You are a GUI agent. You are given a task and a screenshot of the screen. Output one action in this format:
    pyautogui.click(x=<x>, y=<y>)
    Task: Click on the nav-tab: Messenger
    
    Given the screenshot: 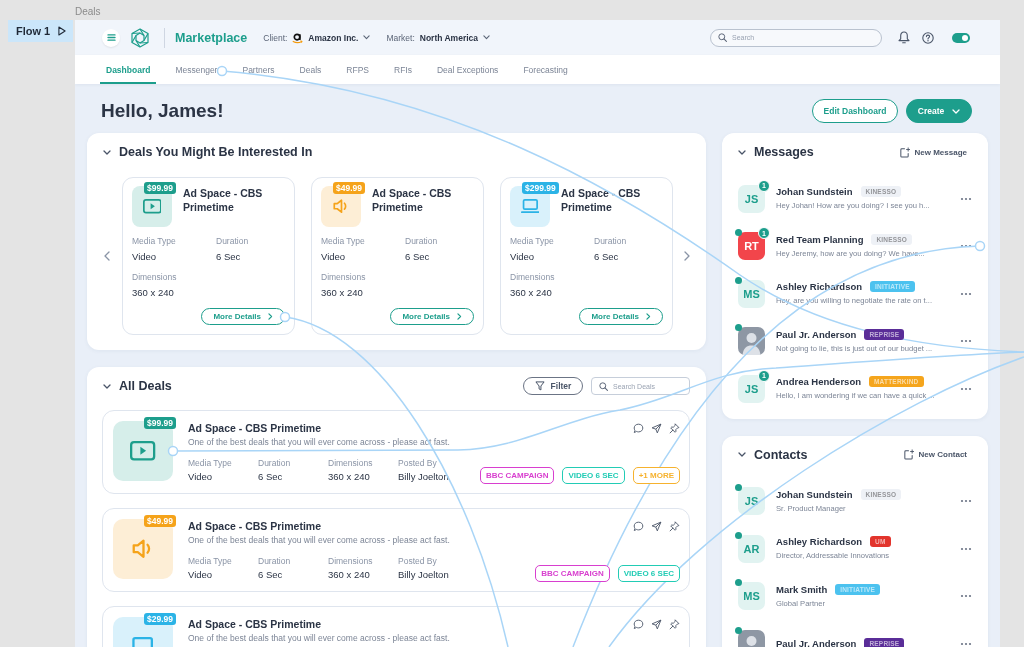 What is the action you would take?
    pyautogui.click(x=196, y=69)
    